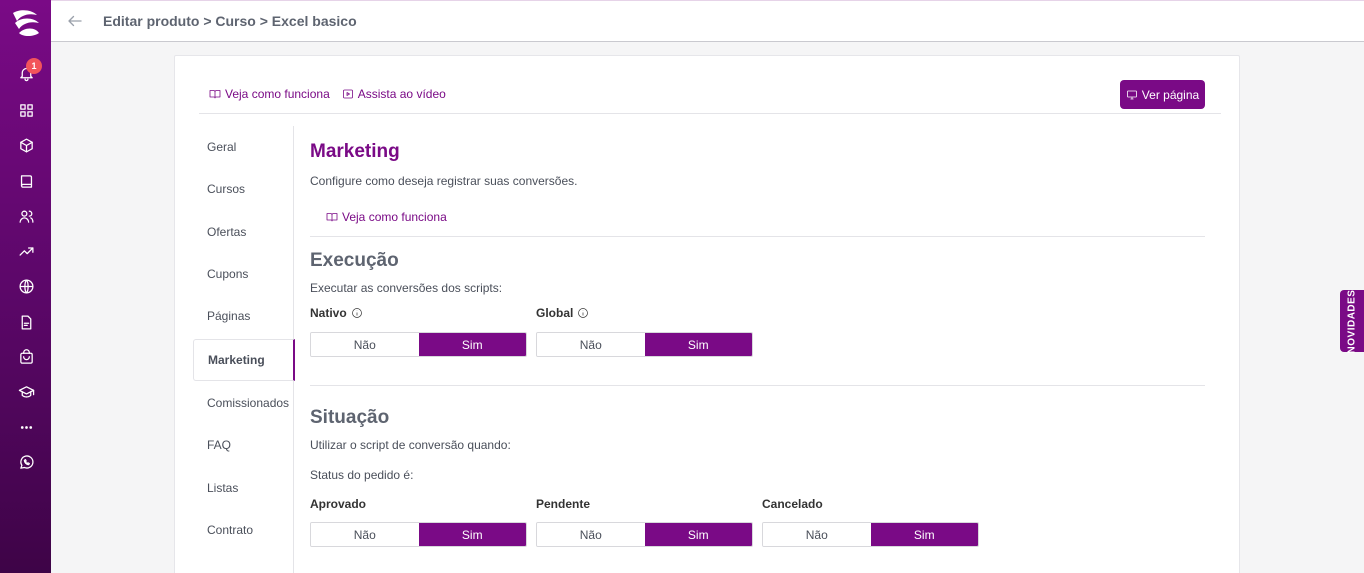 The image size is (1364, 573). I want to click on cancelado-label: Cancelado, so click(792, 504).